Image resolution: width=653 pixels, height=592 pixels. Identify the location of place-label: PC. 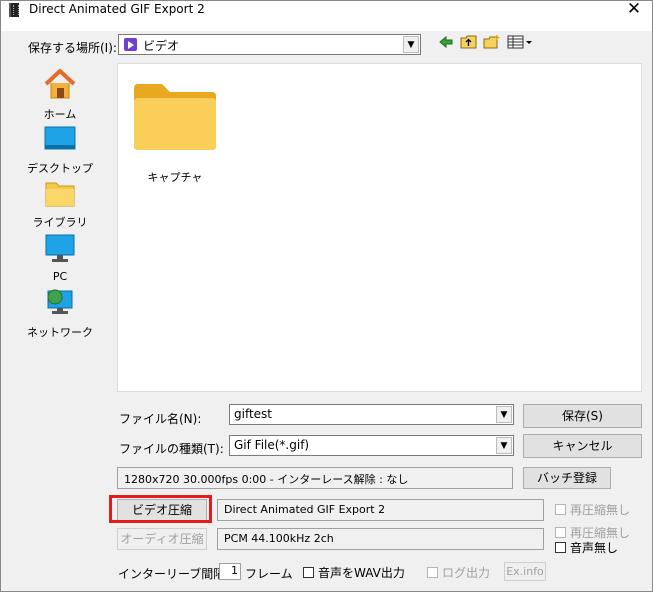
(60, 276).